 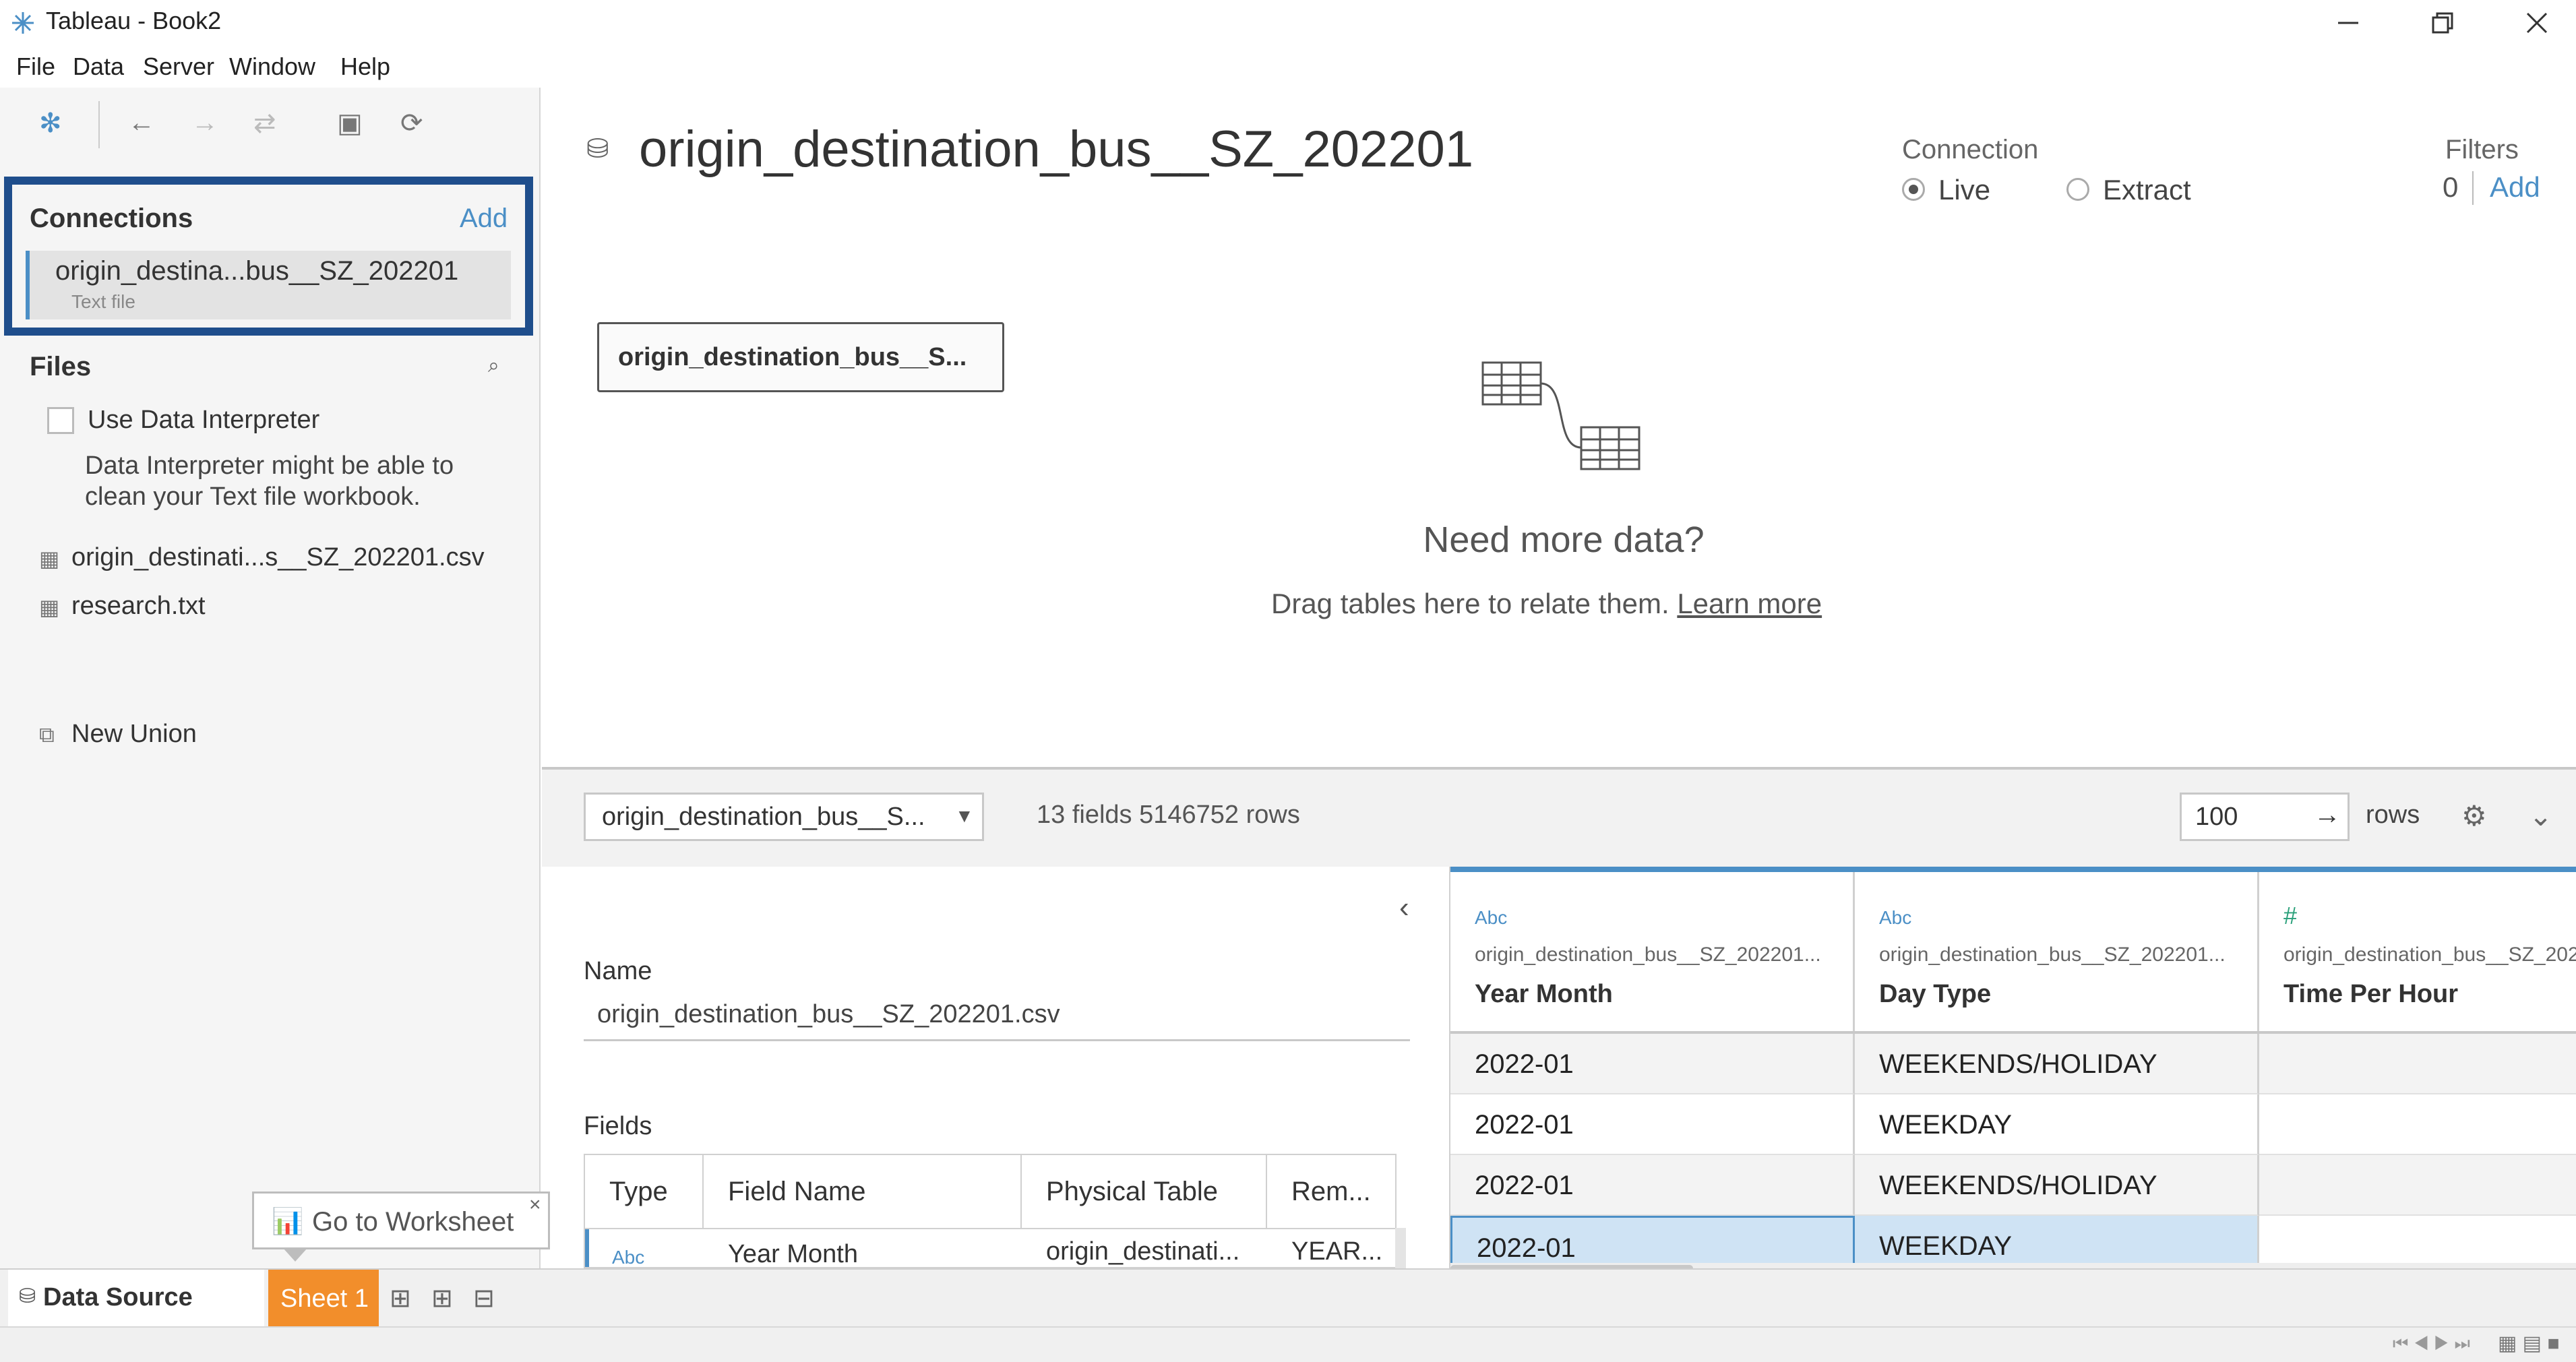 What do you see at coordinates (1936, 994) in the screenshot?
I see `grid-col-name: Day Type` at bounding box center [1936, 994].